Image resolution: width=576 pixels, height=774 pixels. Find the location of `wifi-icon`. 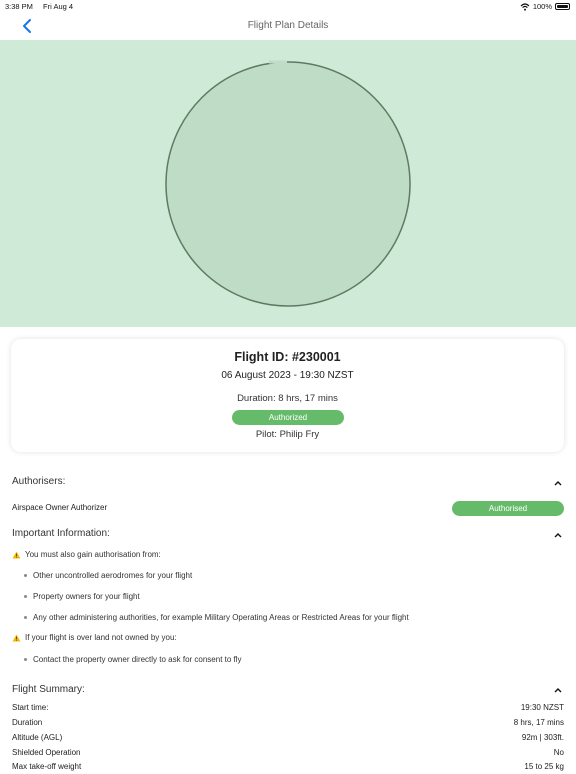

wifi-icon is located at coordinates (525, 6).